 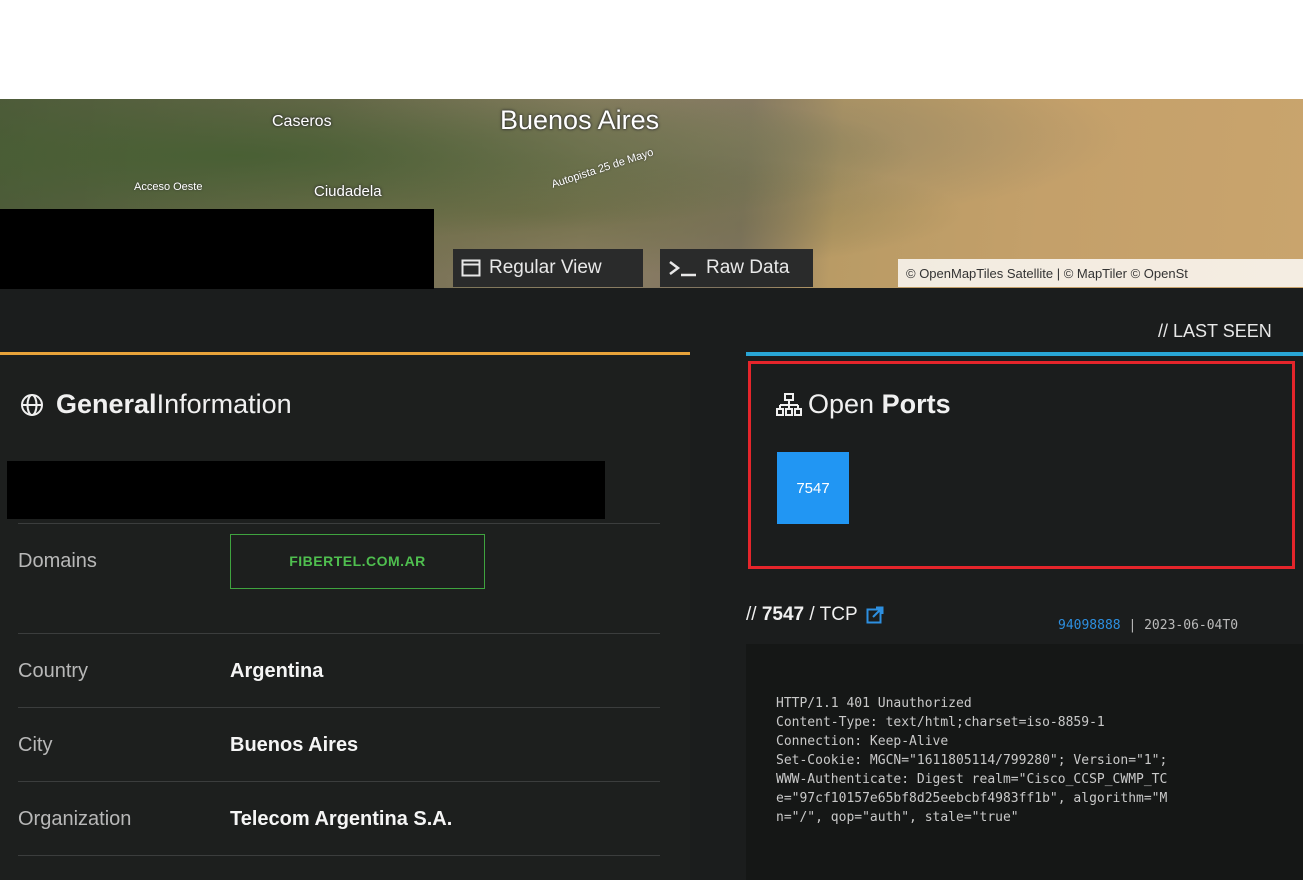 I want to click on general-title-bold: General, so click(x=106, y=404).